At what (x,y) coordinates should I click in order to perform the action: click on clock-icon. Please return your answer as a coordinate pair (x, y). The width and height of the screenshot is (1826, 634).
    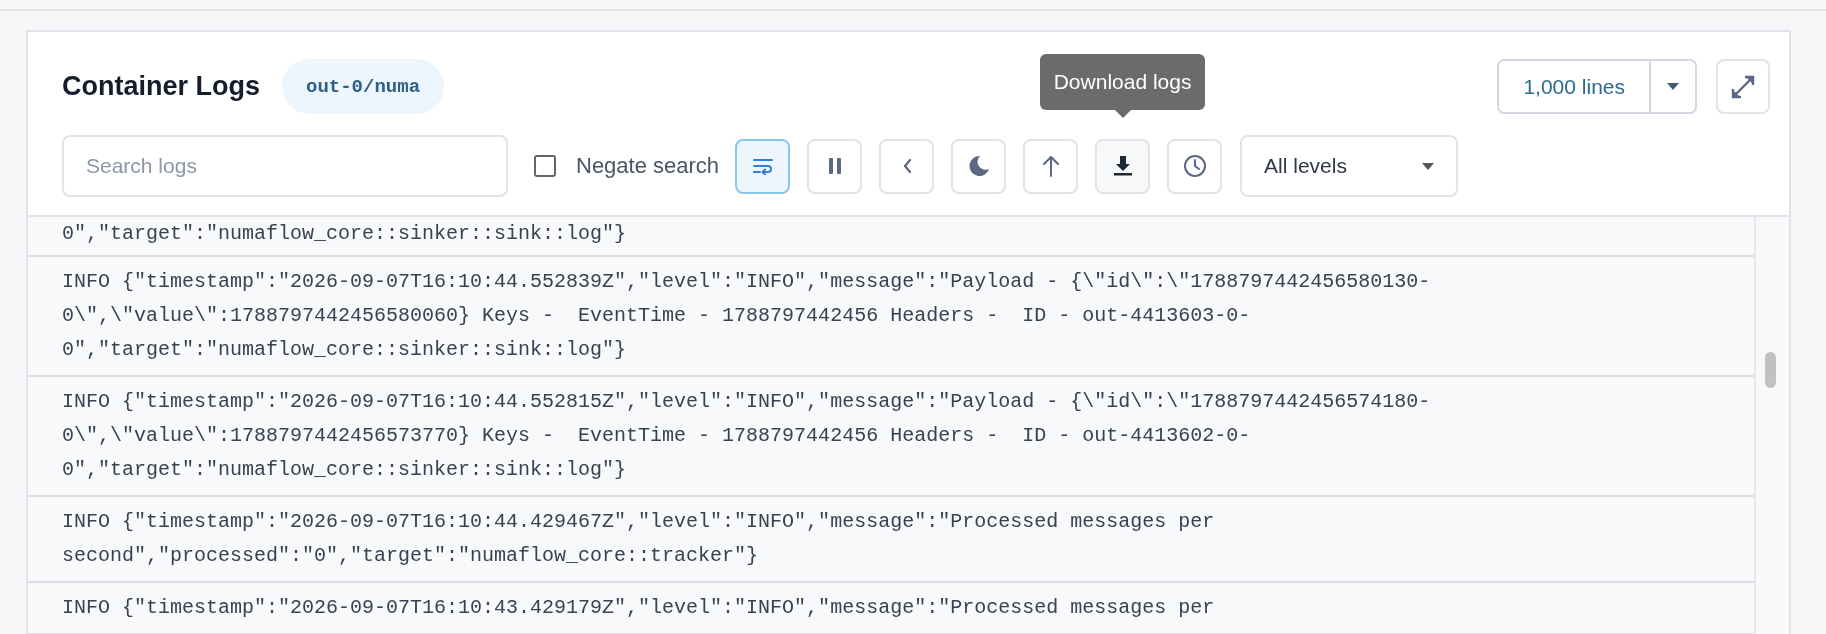
    Looking at the image, I should click on (1194, 166).